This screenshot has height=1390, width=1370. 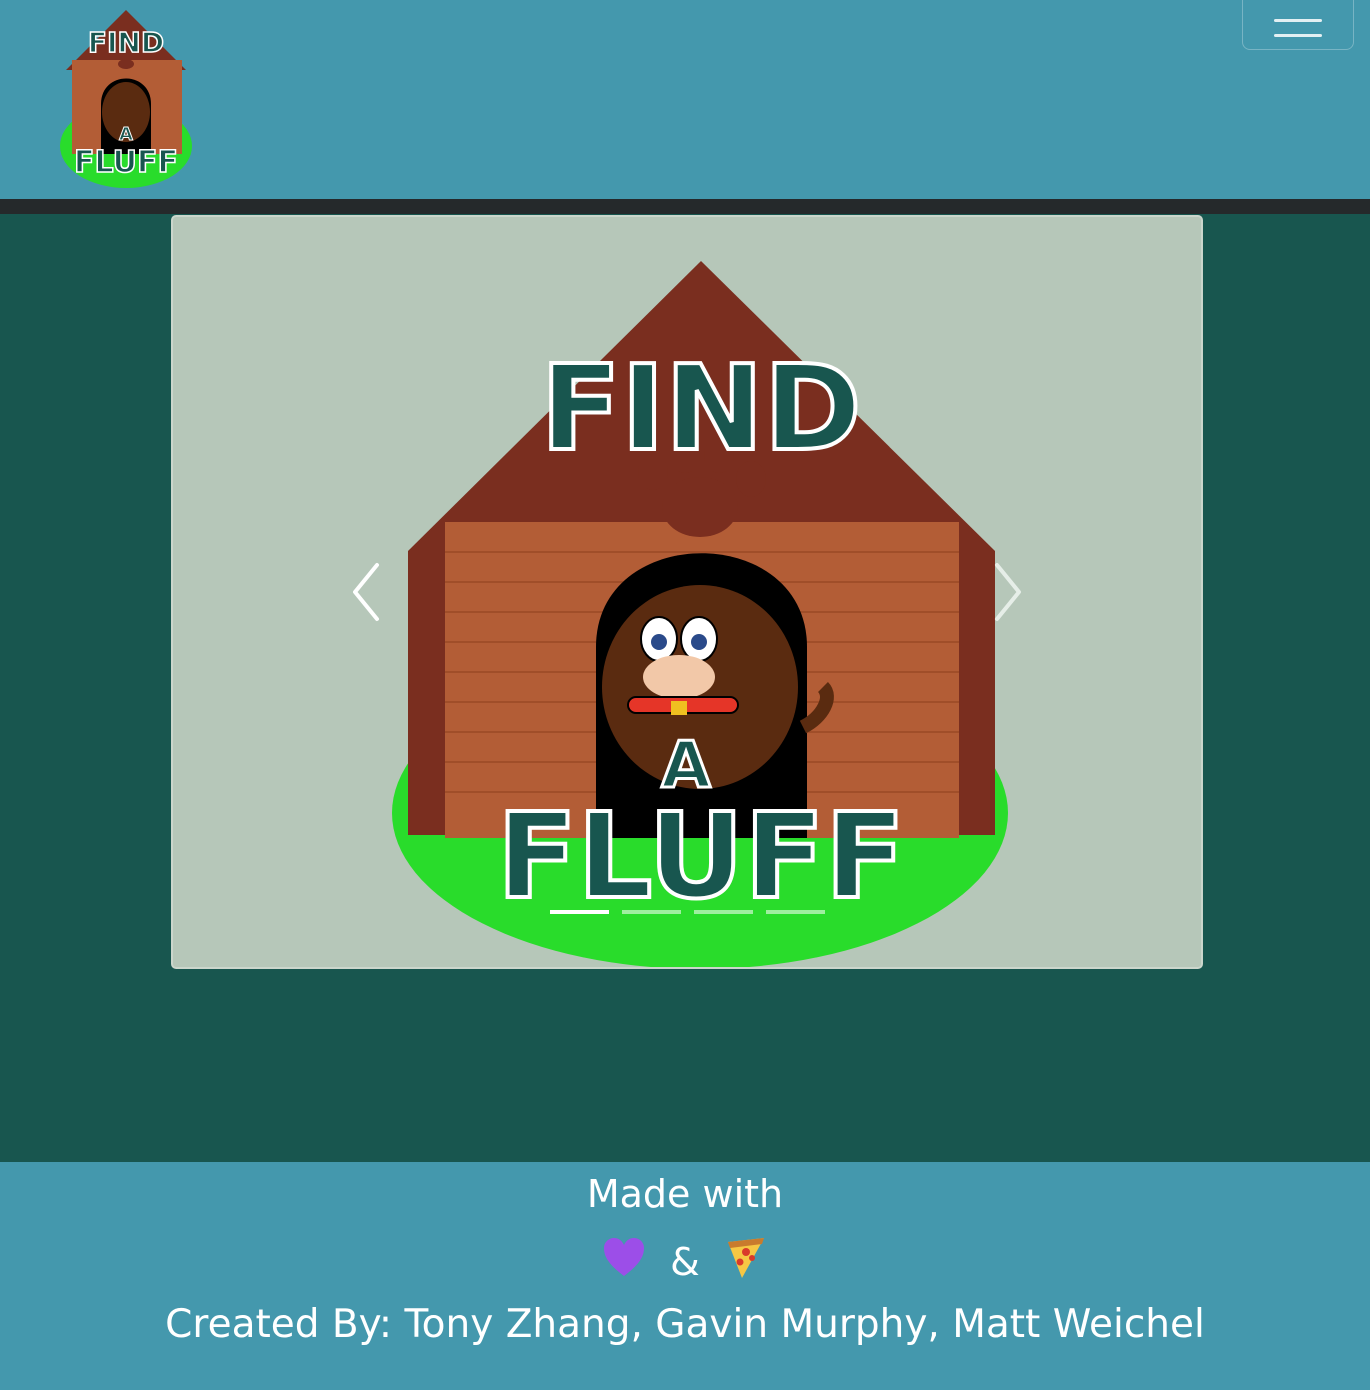 I want to click on carousel-prev-button, so click(x=367, y=592).